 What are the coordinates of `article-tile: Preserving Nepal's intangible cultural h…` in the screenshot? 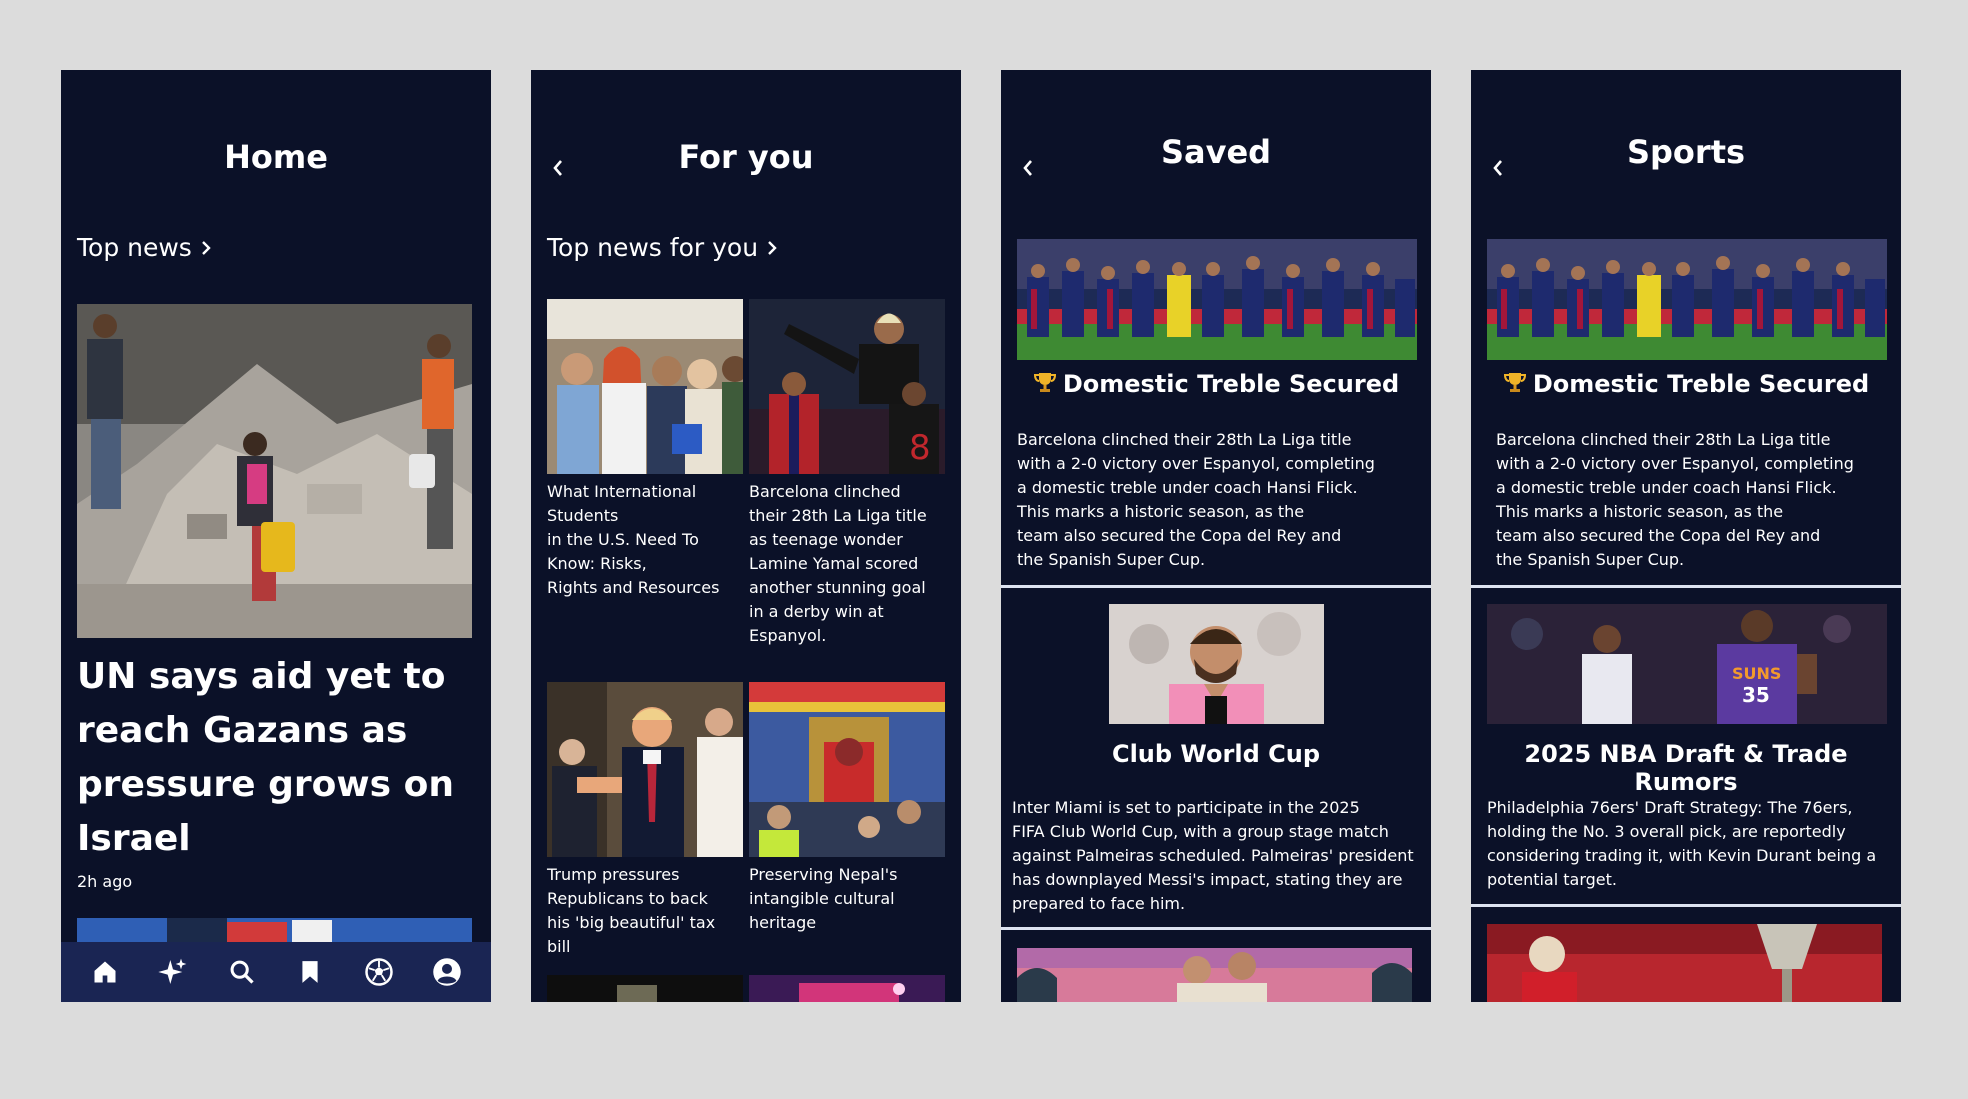 It's located at (847, 808).